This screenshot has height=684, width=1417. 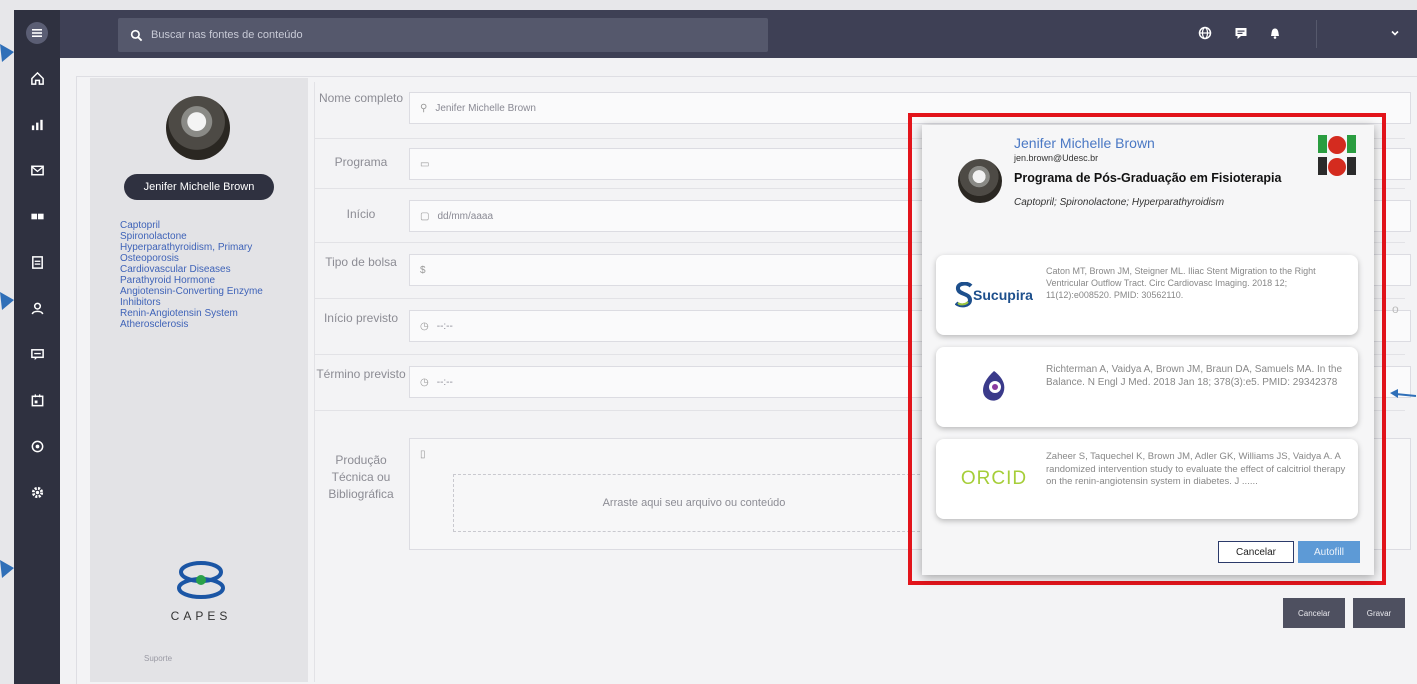 I want to click on profile-name: Jenifer Michelle Brown, so click(x=199, y=187).